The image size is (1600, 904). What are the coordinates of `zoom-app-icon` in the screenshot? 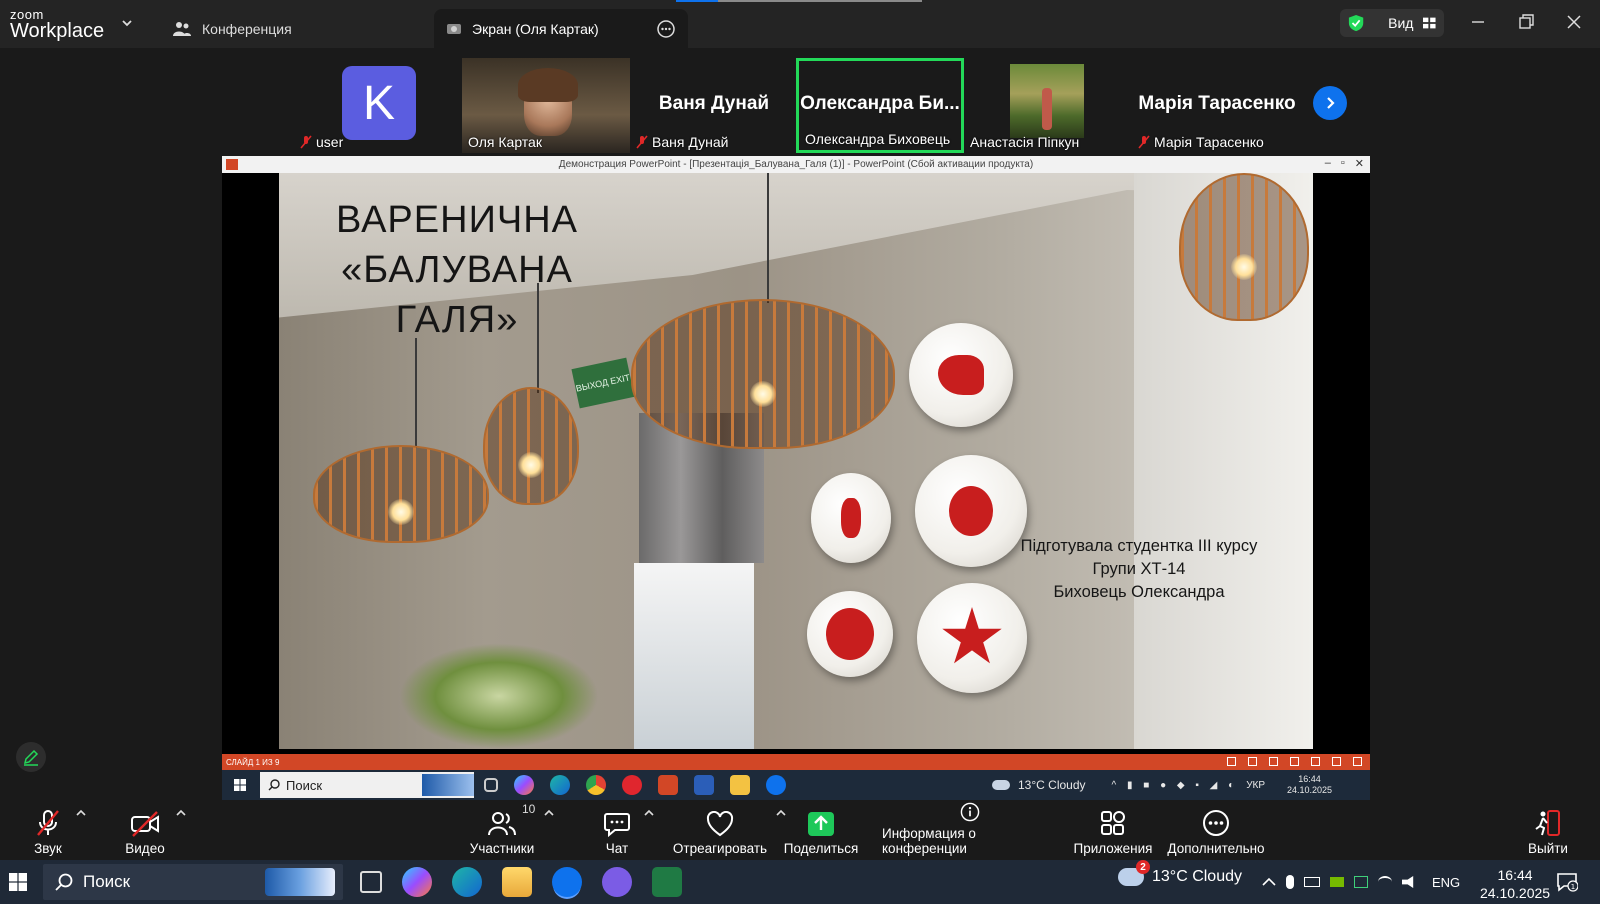 It's located at (567, 882).